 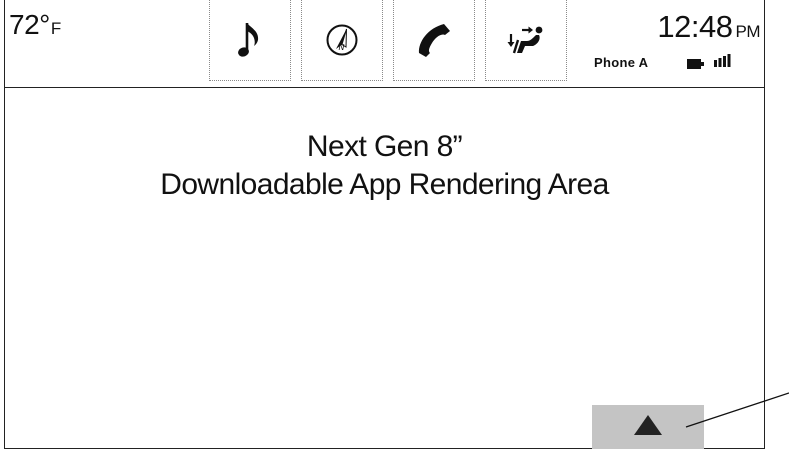 I want to click on outside-temperature: 72°F, so click(x=35, y=25).